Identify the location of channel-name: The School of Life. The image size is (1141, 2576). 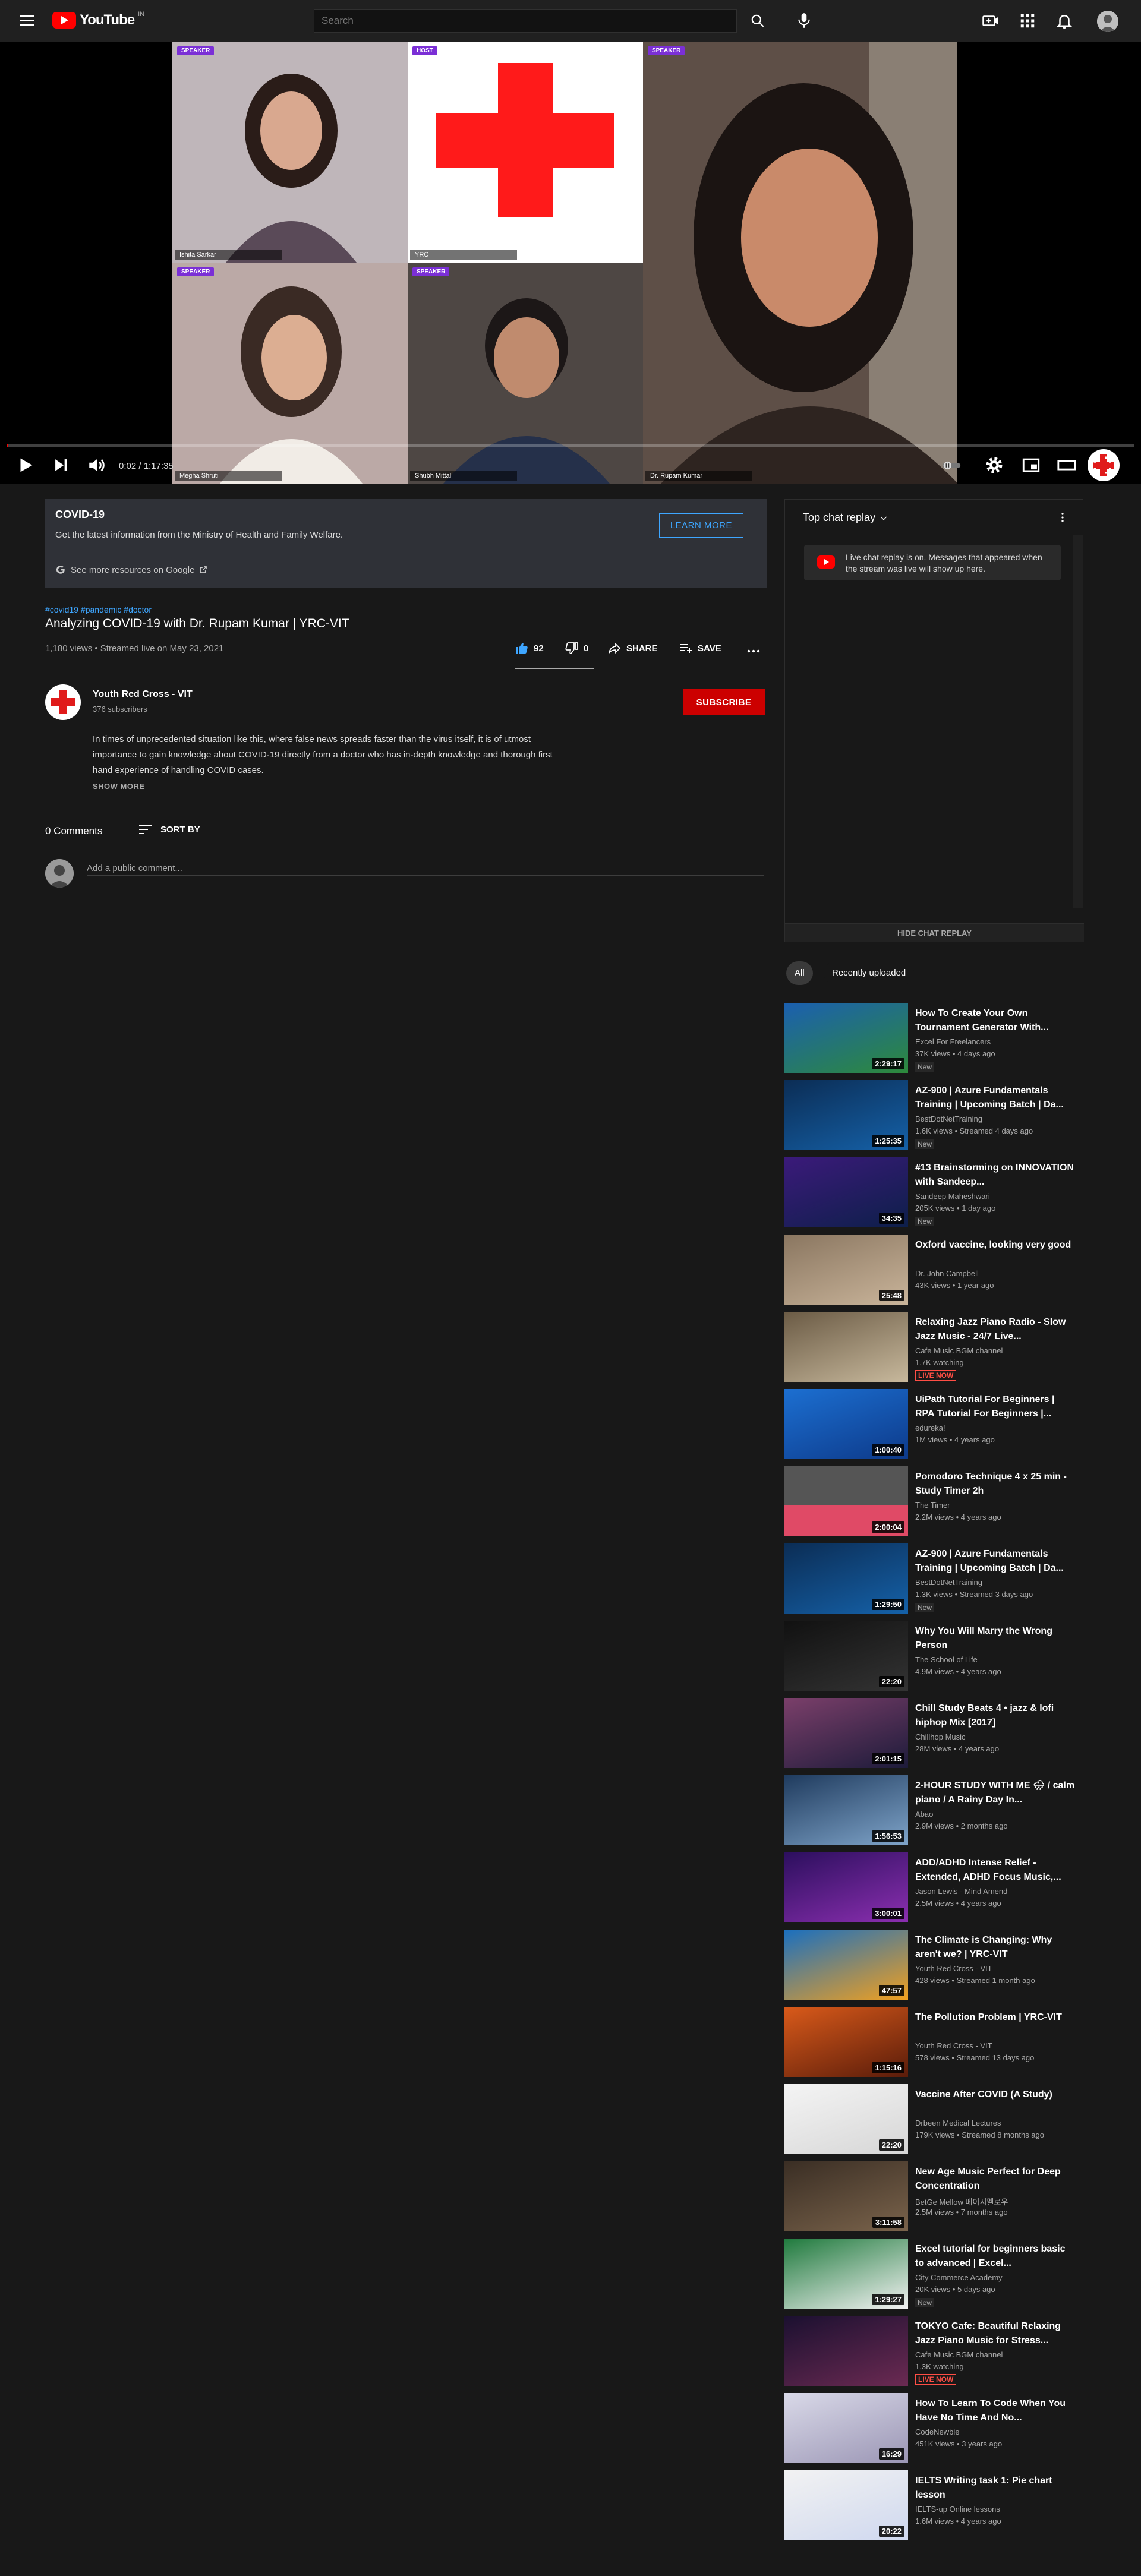
(946, 1659).